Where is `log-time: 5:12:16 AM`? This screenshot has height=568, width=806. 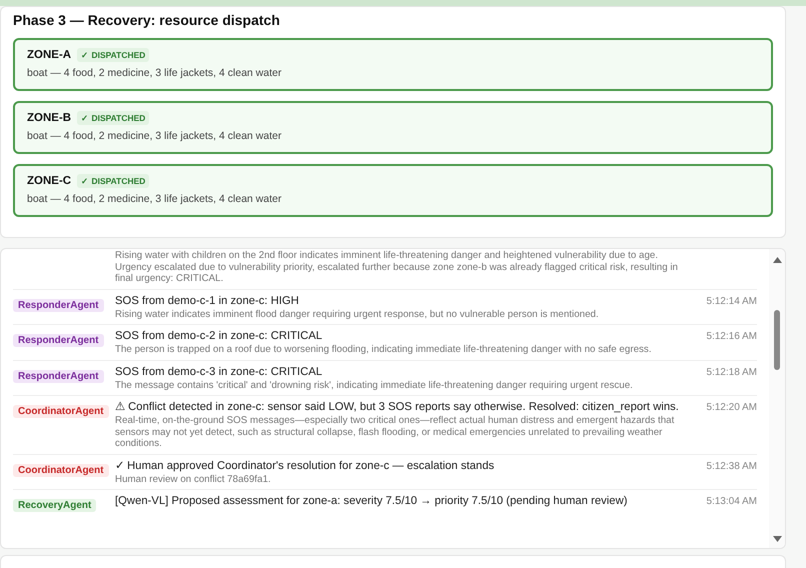
log-time: 5:12:16 AM is located at coordinates (731, 336).